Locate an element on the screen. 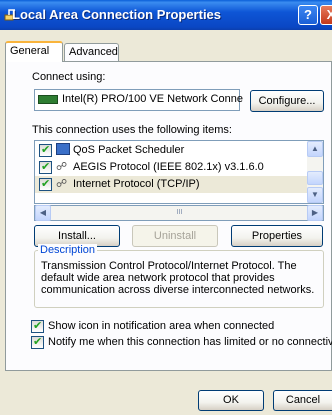 The width and height of the screenshot is (332, 415). list-item: QoS Packet Scheduler is located at coordinates (179, 150).